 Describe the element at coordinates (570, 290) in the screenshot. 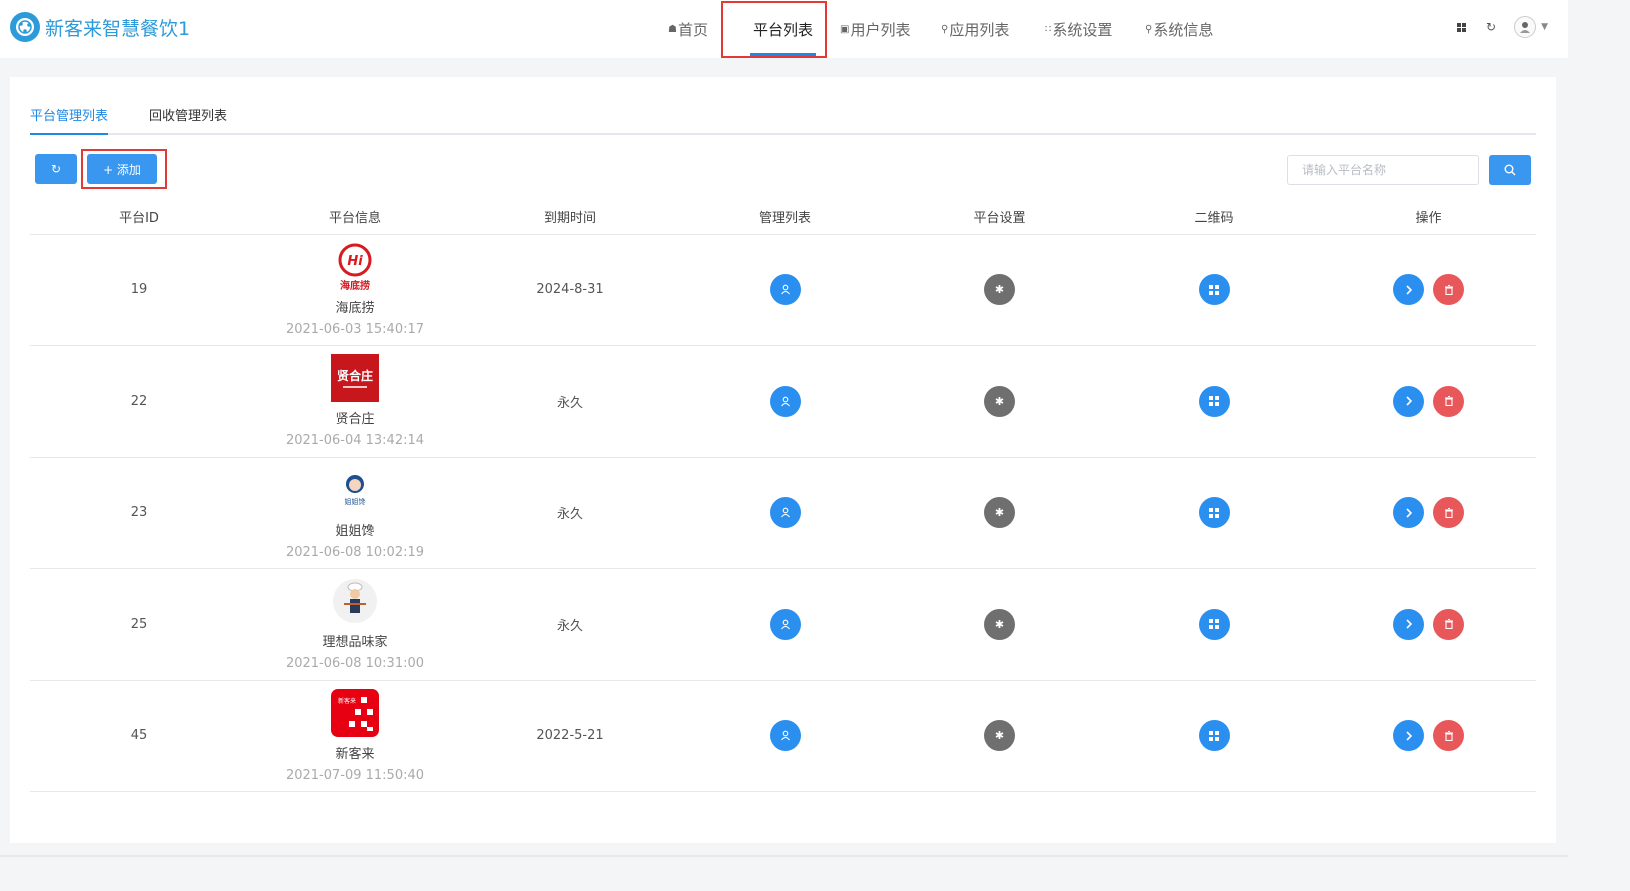

I see `expire-time: 2024-8-31` at that location.